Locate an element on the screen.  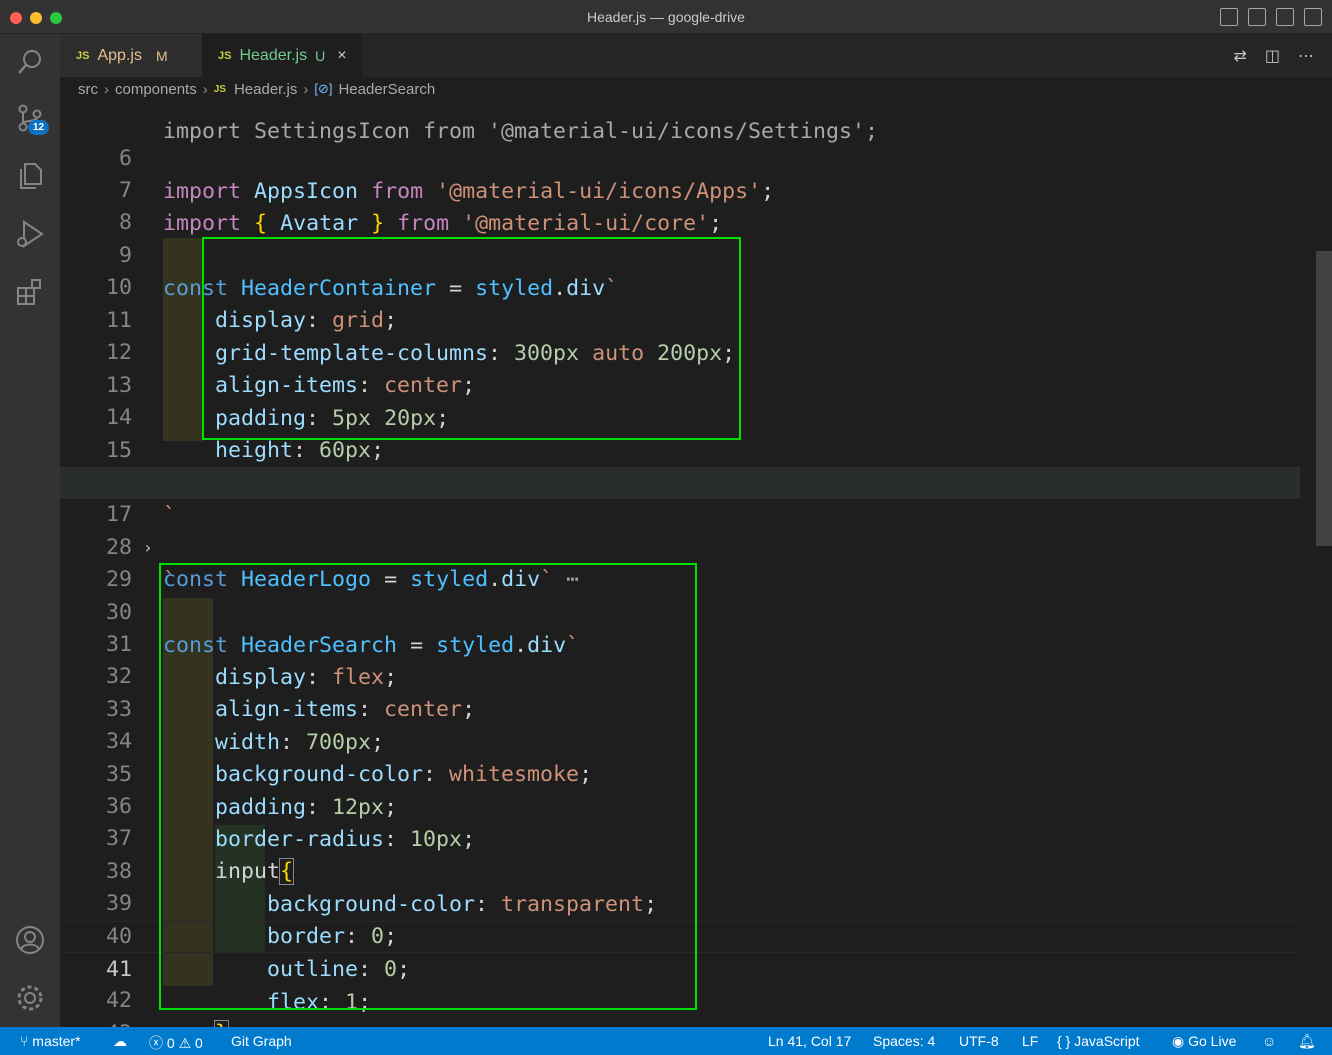
activity-bar: 12 is located at coordinates (30, 530).